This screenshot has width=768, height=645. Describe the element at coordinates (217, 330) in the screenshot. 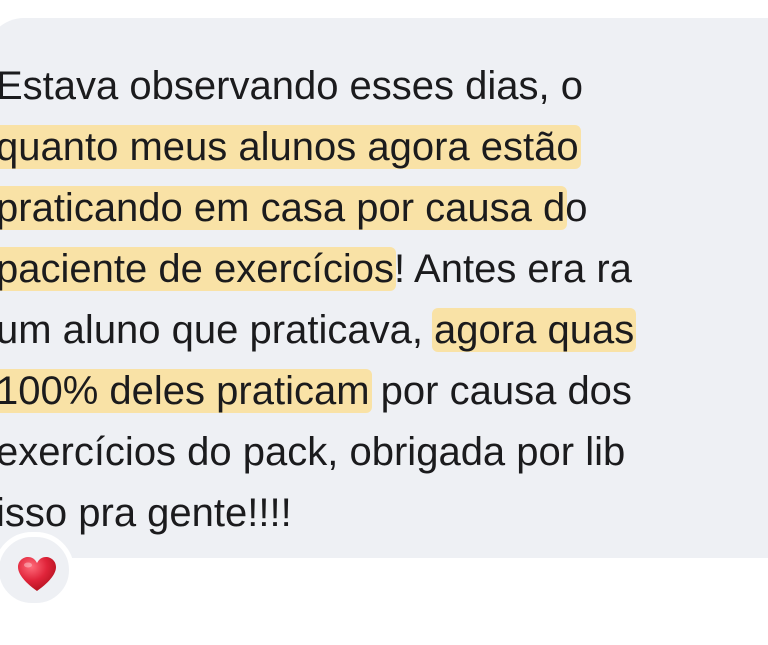

I see `text-run: um aluno que praticava,` at that location.